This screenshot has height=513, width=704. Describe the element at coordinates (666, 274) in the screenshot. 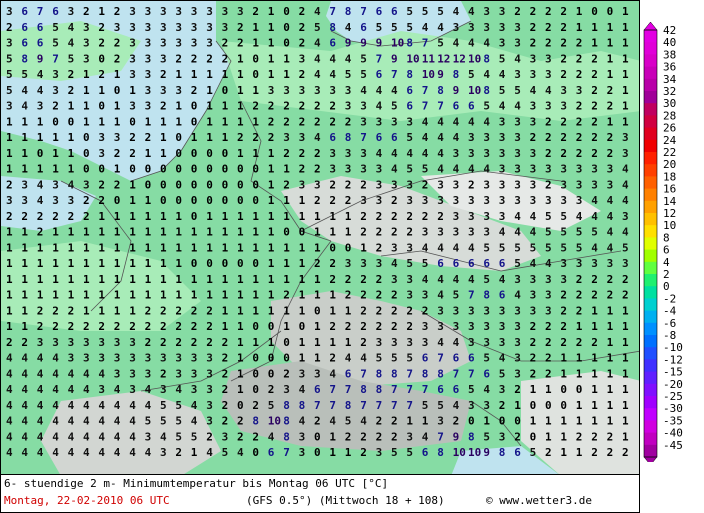

I see `legend-label: 2` at that location.